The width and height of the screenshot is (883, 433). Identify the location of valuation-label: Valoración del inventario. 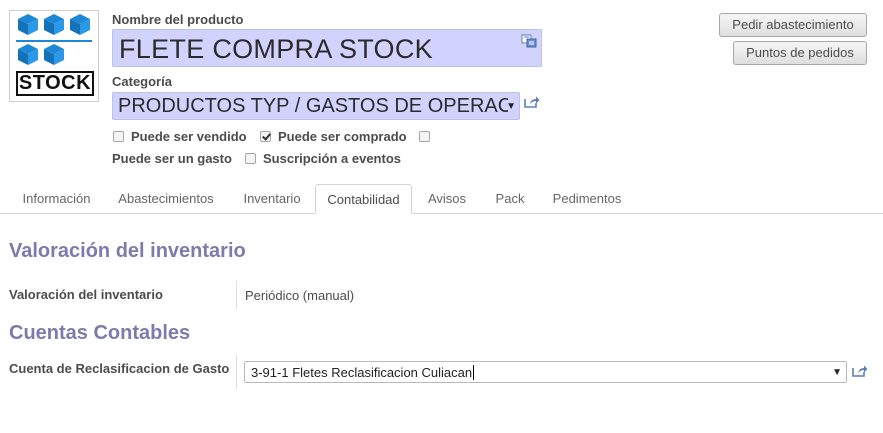
(86, 294).